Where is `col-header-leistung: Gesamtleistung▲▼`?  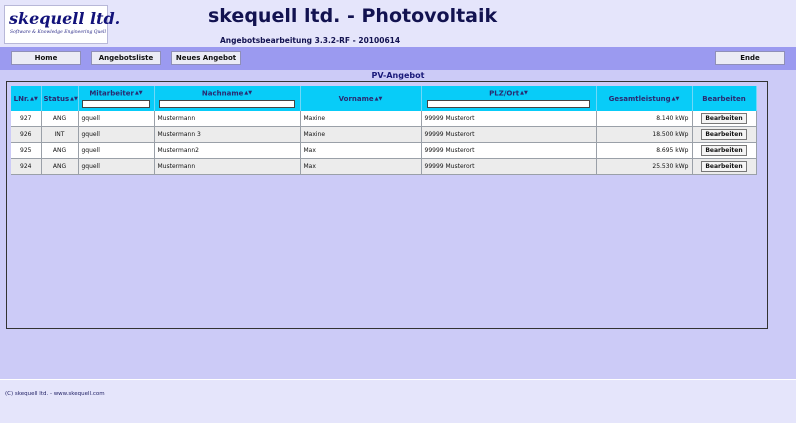
col-header-leistung: Gesamtleistung▲▼ is located at coordinates (644, 98).